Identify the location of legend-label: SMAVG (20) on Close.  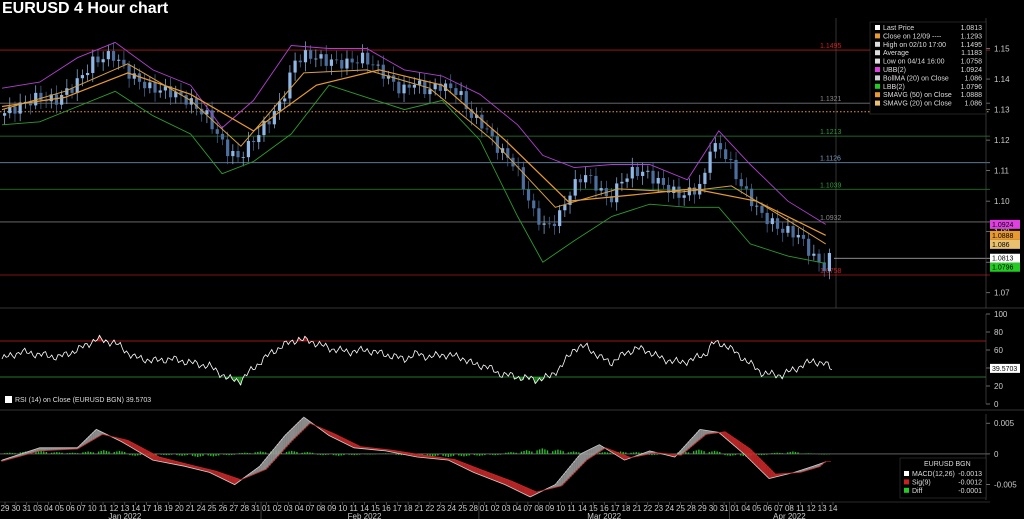
(917, 104).